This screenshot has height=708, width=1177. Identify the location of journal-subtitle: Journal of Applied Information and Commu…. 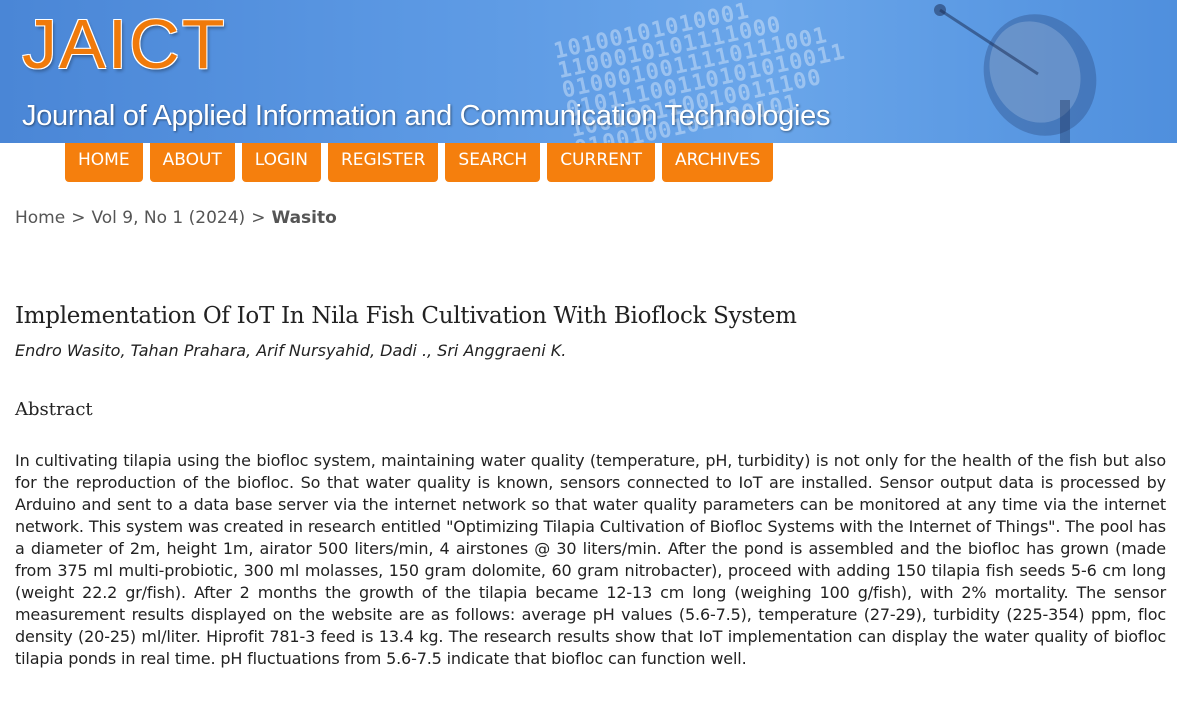
(426, 116).